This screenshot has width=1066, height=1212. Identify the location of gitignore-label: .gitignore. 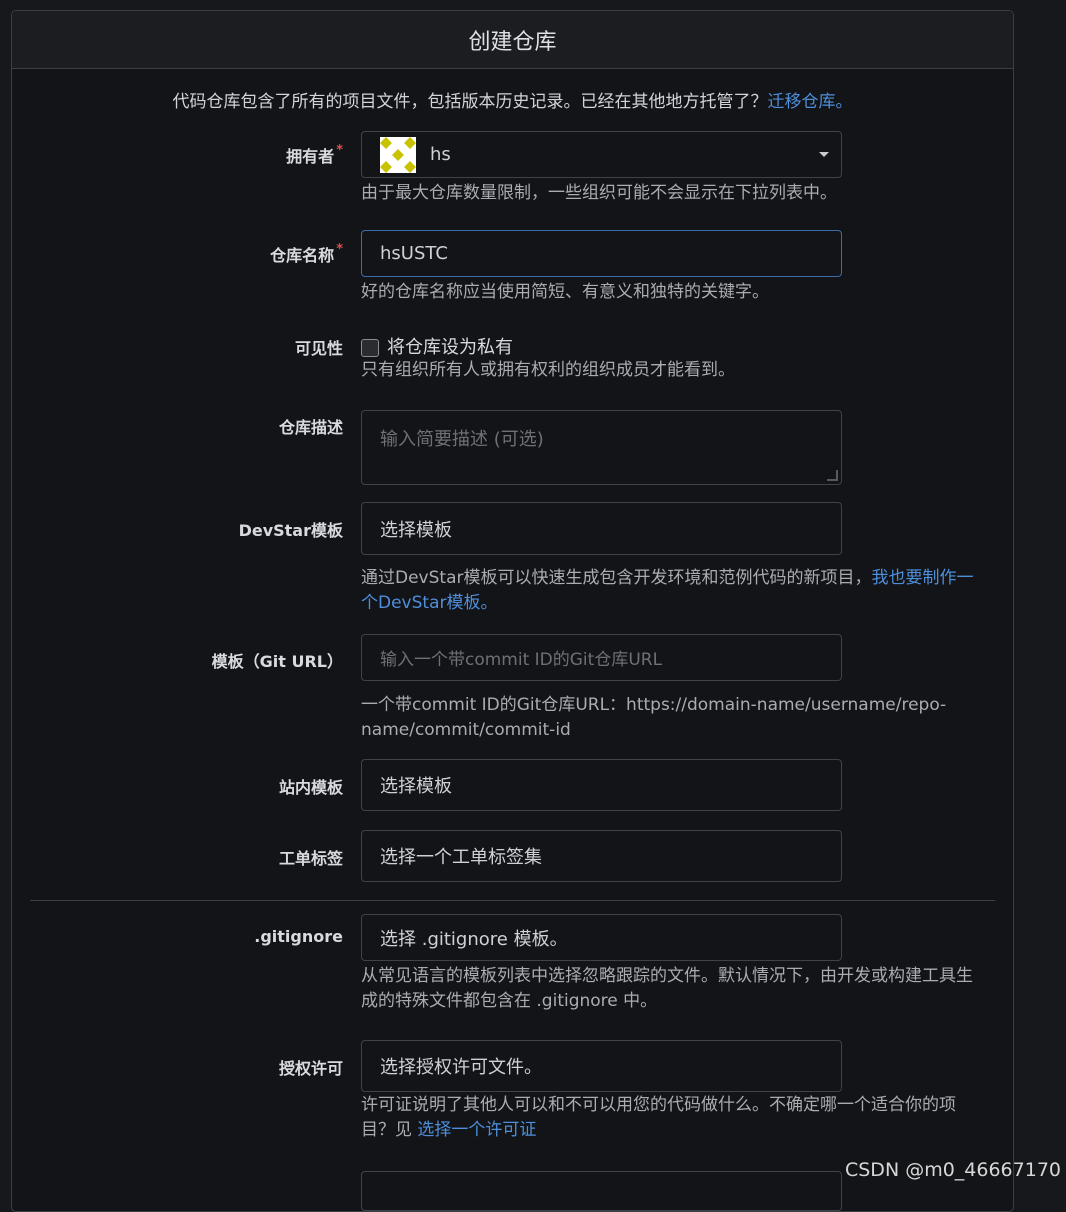
(298, 936).